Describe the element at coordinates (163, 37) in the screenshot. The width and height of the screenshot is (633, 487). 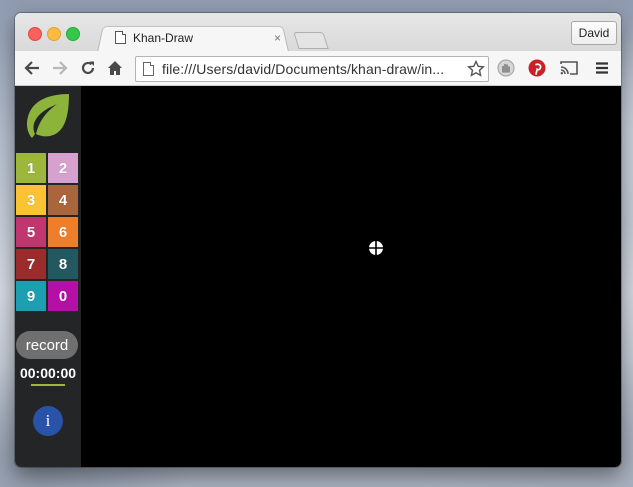
I see `tab-title: Khan-Draw` at that location.